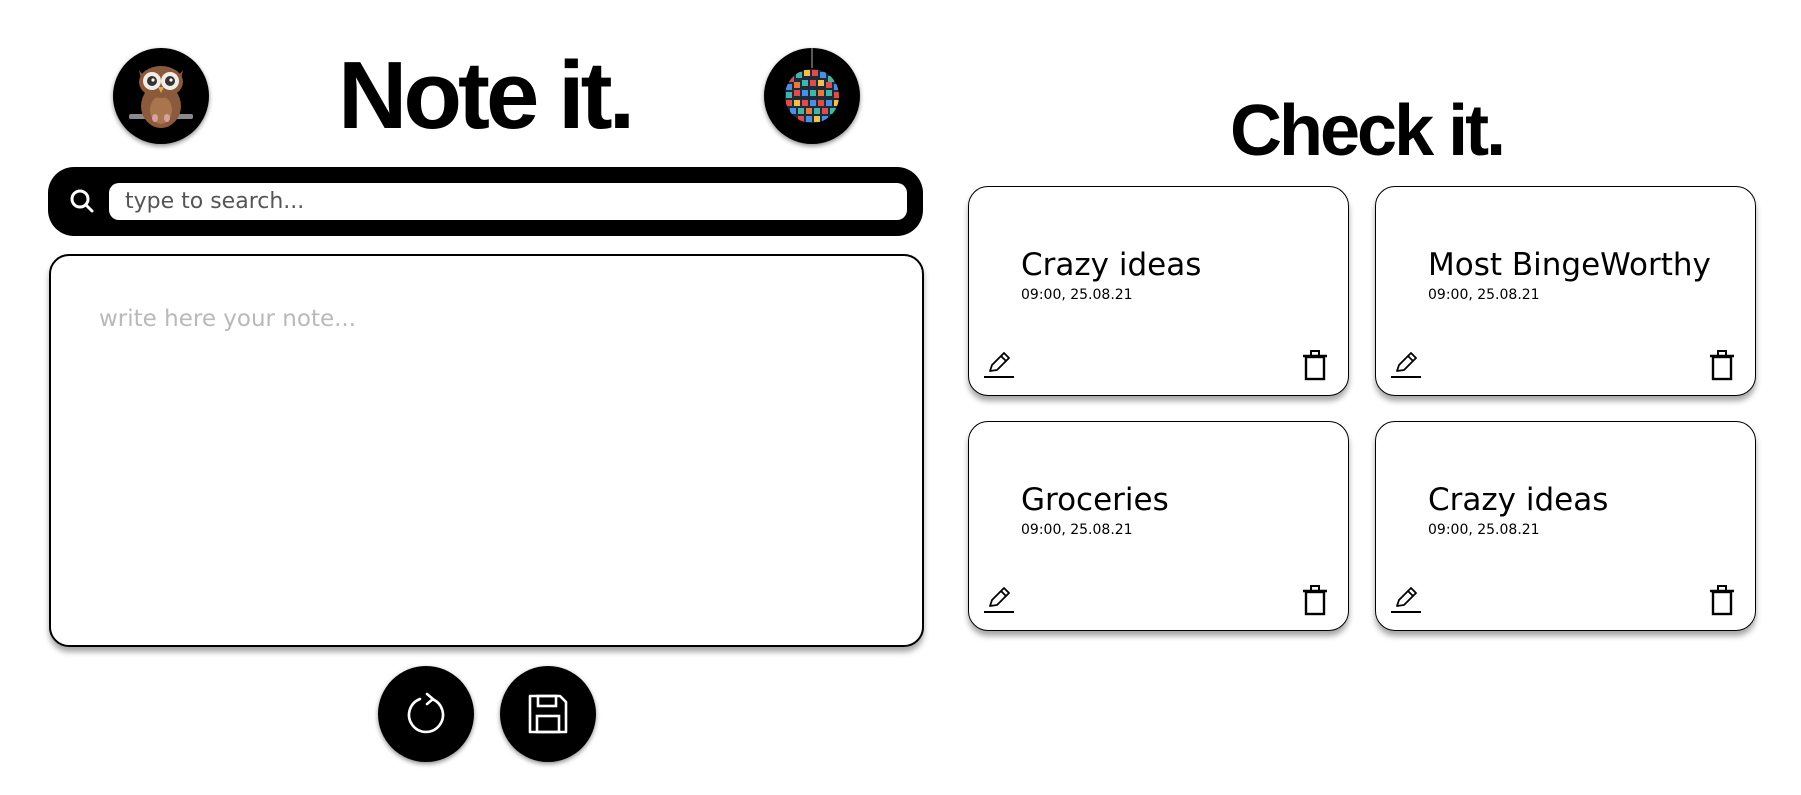 The width and height of the screenshot is (1801, 795). Describe the element at coordinates (1368, 131) in the screenshot. I see `check-title: Check it.` at that location.